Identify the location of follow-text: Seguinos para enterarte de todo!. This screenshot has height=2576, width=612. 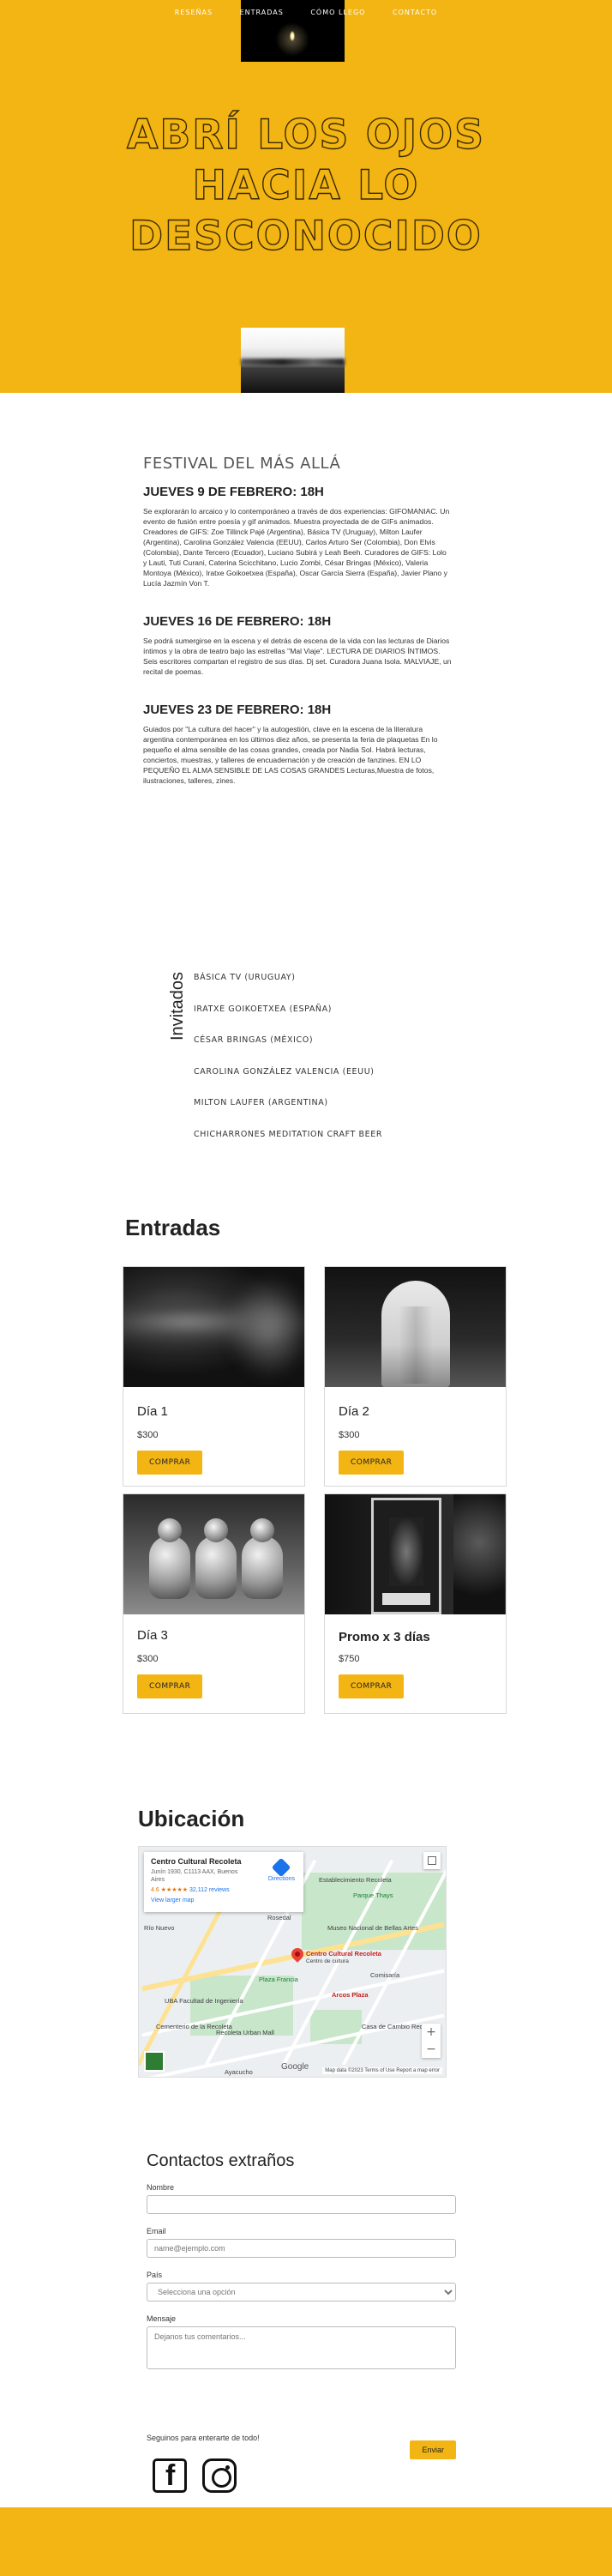
(203, 2438).